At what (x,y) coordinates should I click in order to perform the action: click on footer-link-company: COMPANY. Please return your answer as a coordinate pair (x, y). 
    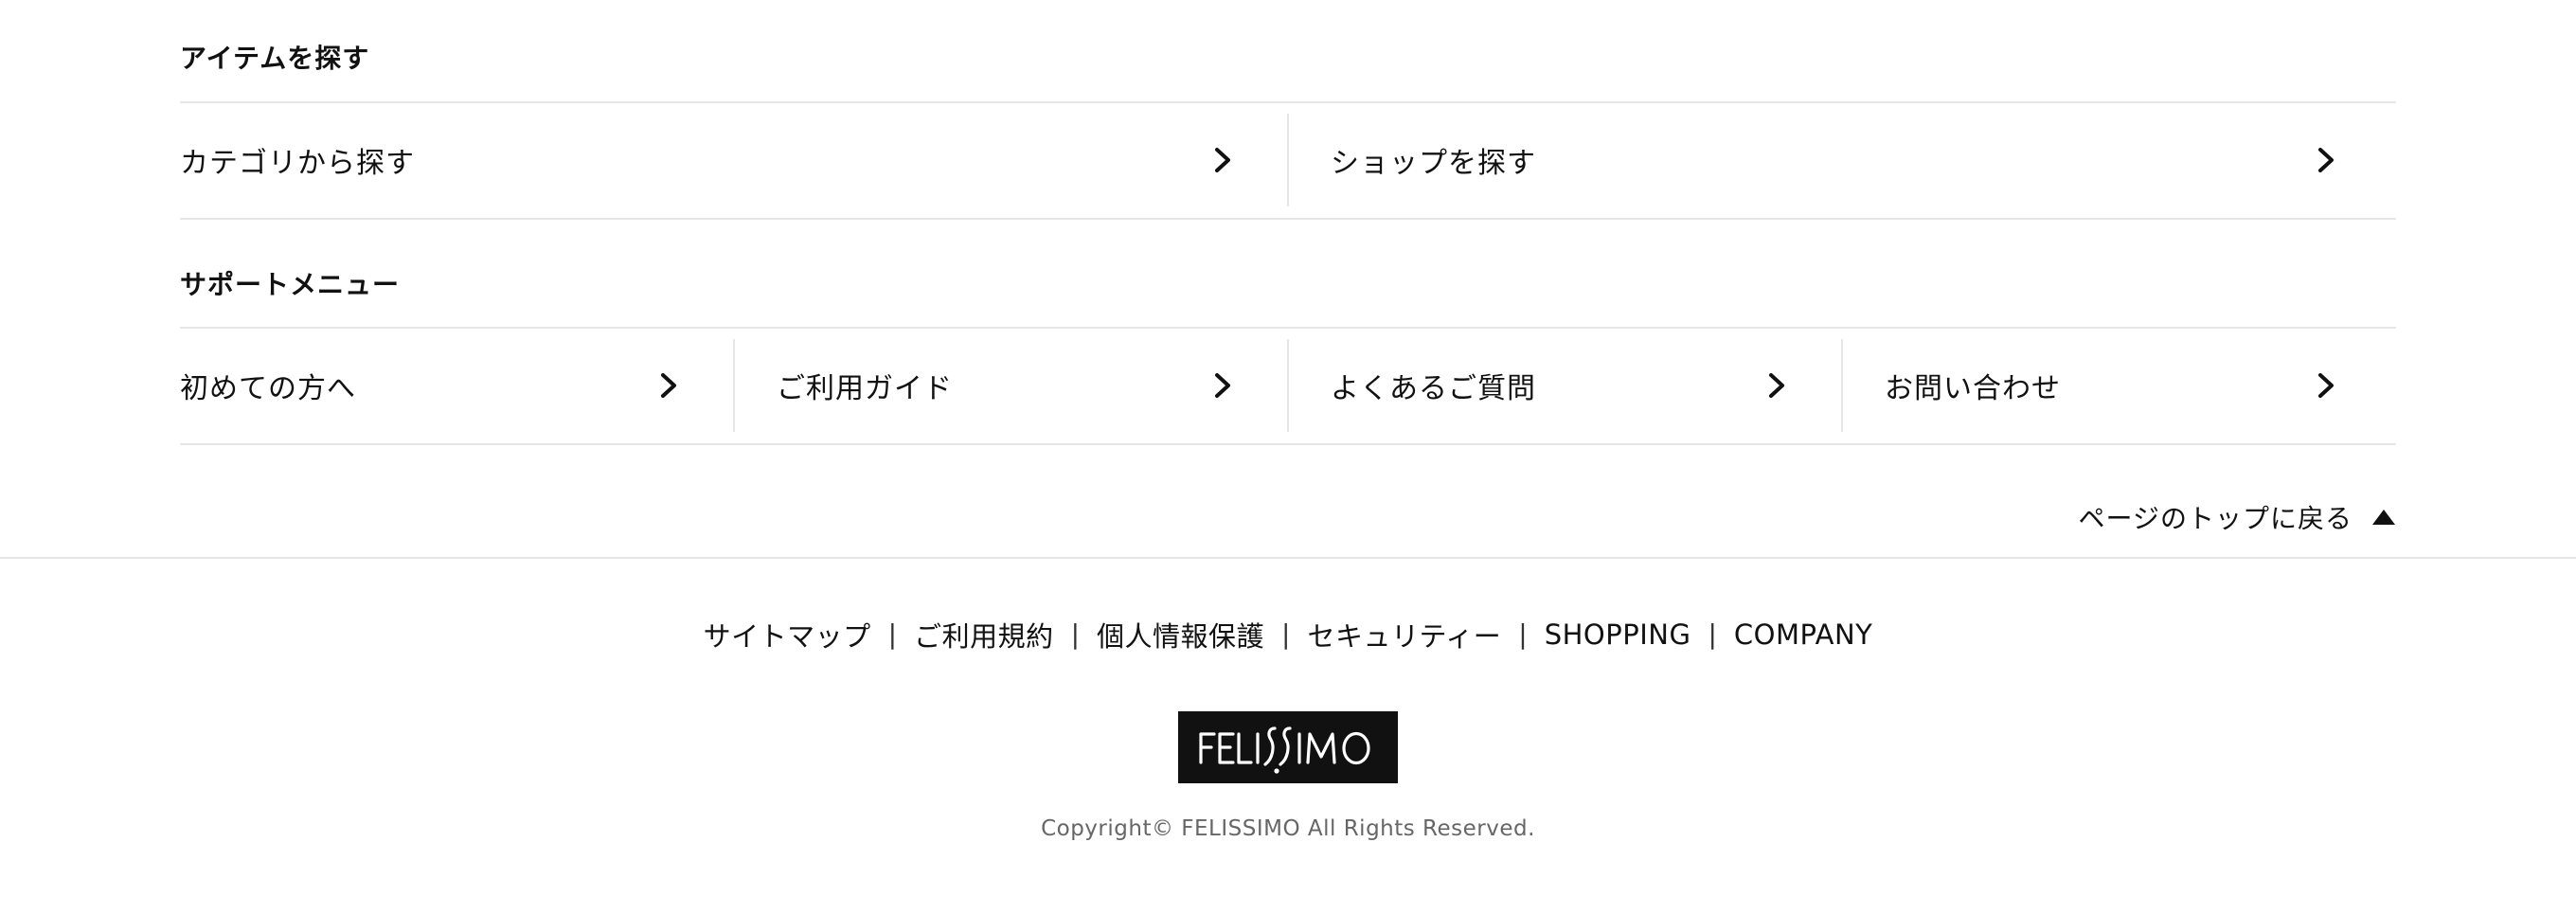
    Looking at the image, I should click on (1803, 634).